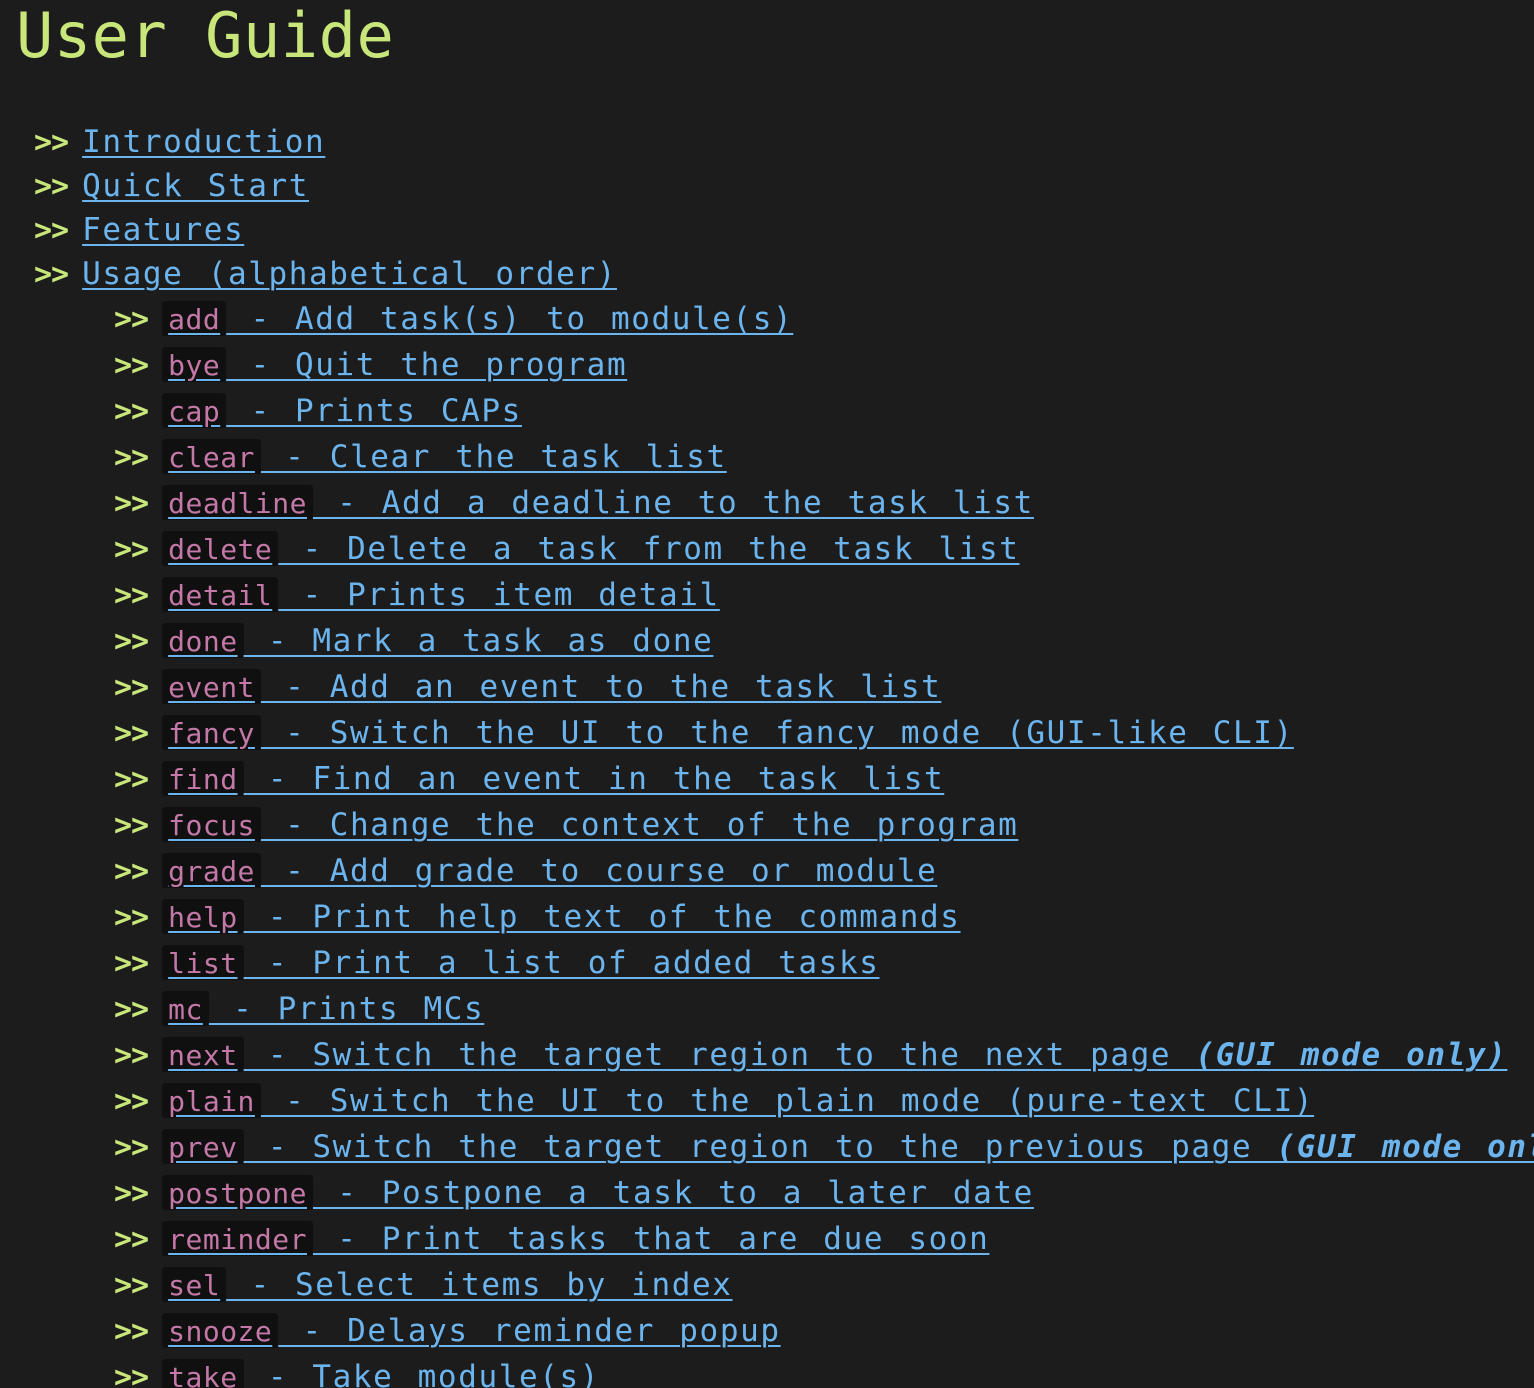  Describe the element at coordinates (441, 595) in the screenshot. I see `command-link-detail: detail - Prints item detail` at that location.